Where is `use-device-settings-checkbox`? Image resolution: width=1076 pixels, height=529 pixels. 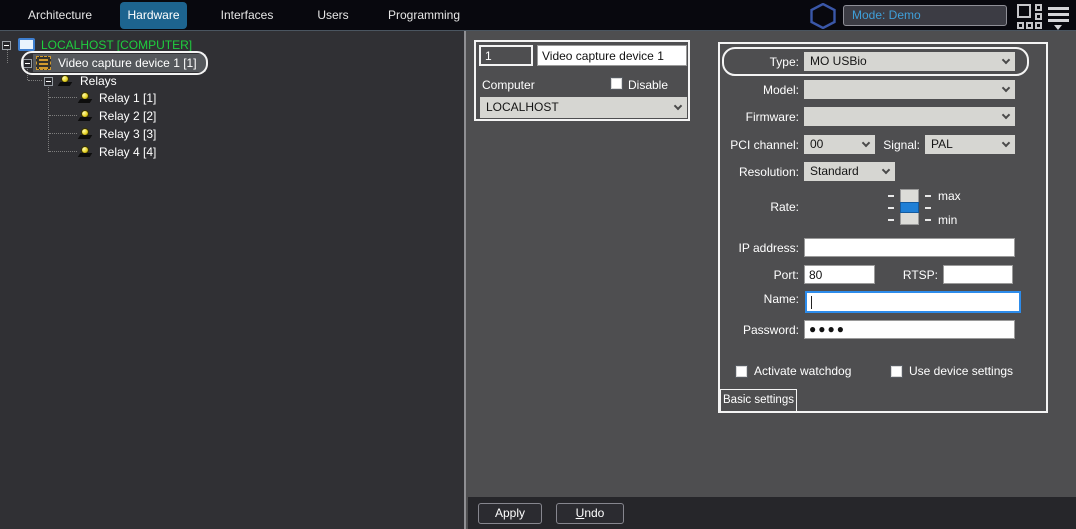
use-device-settings-checkbox is located at coordinates (896, 371).